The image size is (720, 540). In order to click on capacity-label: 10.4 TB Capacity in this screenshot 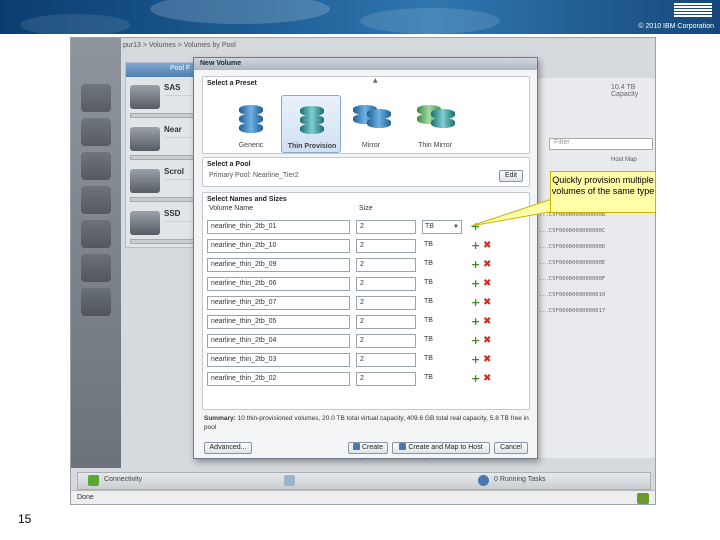, I will do `click(625, 91)`.